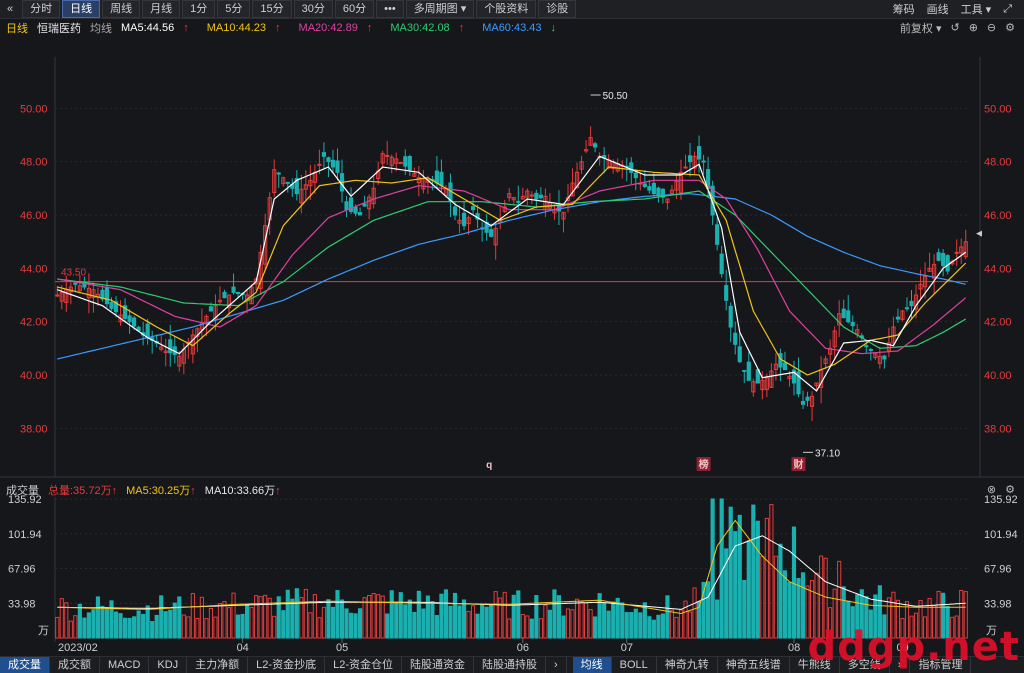 This screenshot has width=1024, height=673. Describe the element at coordinates (615, 96) in the screenshot. I see `max-price-label: 50.50` at that location.